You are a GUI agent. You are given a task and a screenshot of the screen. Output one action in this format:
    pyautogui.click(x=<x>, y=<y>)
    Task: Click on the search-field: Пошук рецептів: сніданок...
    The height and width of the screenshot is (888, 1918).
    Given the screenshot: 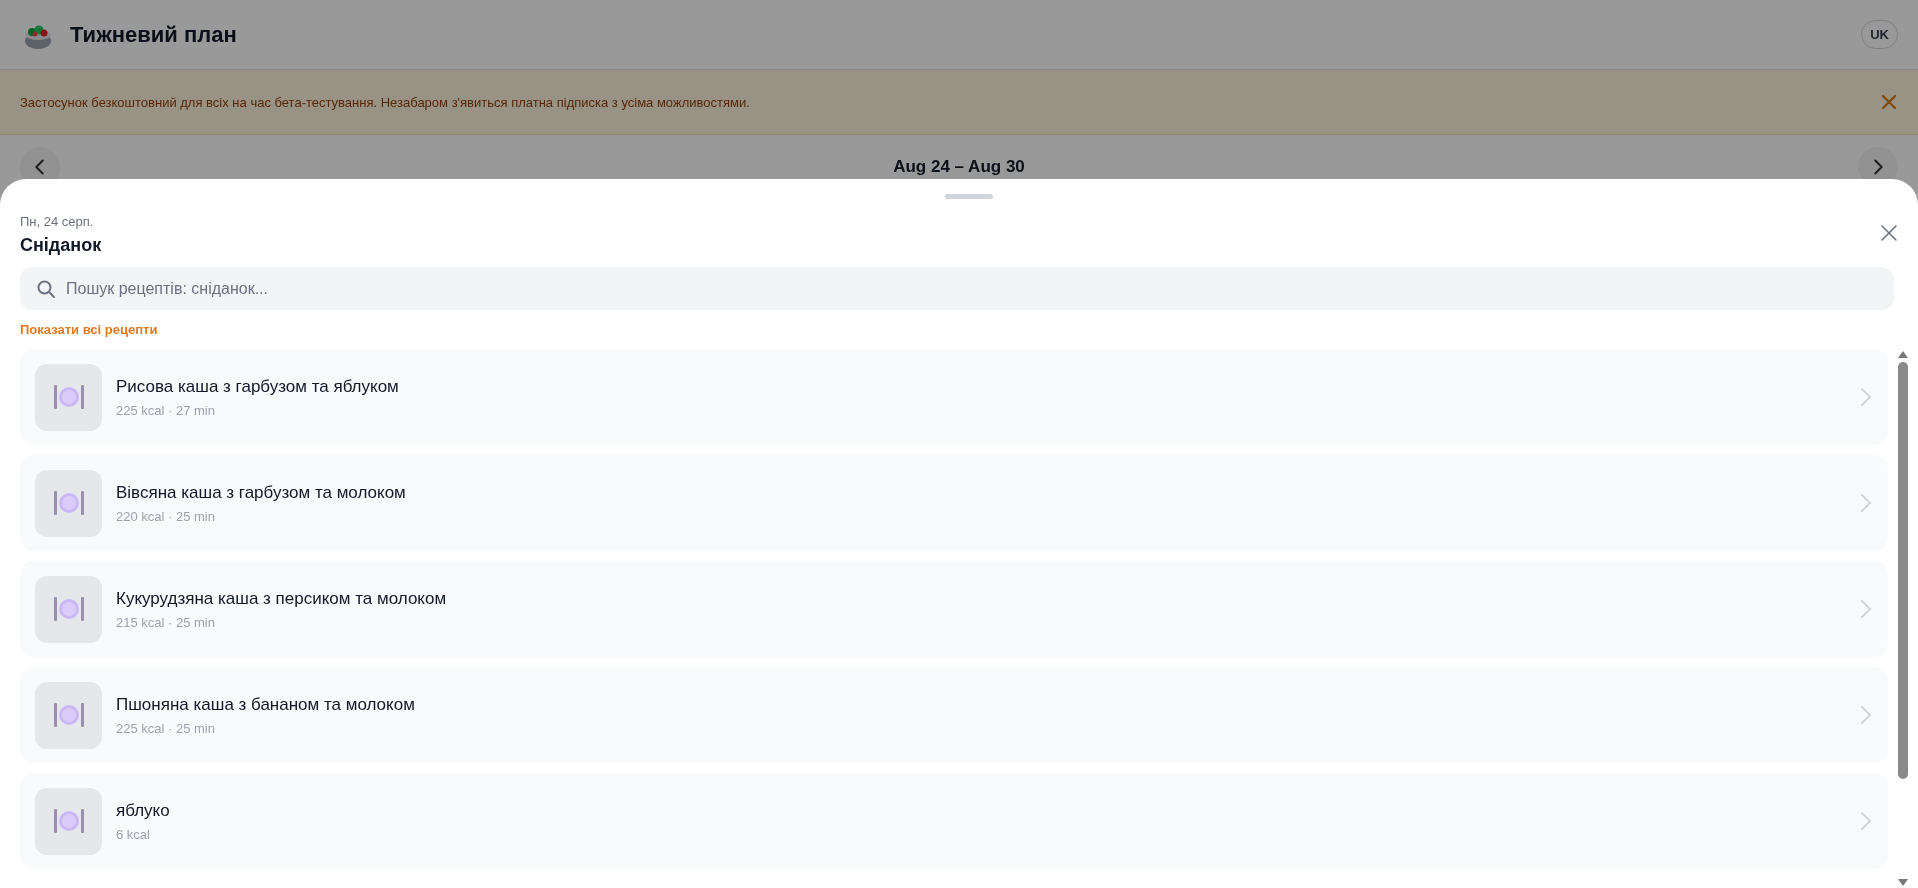 What is the action you would take?
    pyautogui.click(x=957, y=288)
    